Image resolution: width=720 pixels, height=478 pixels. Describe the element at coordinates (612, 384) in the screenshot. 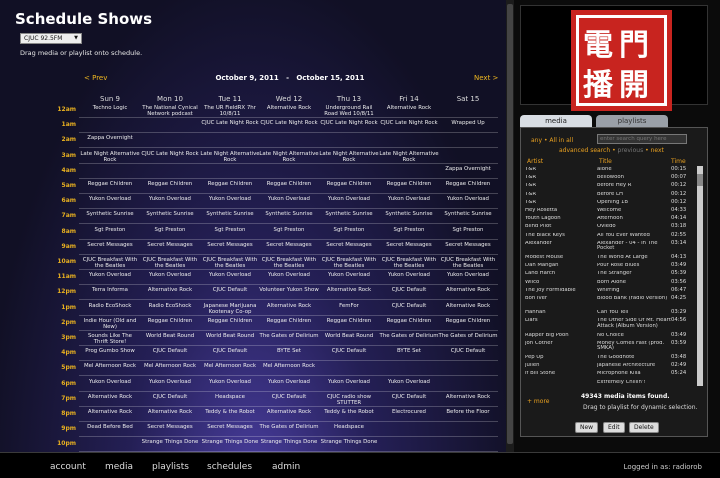

I see `media-row: Extremely Chillin'!` at that location.